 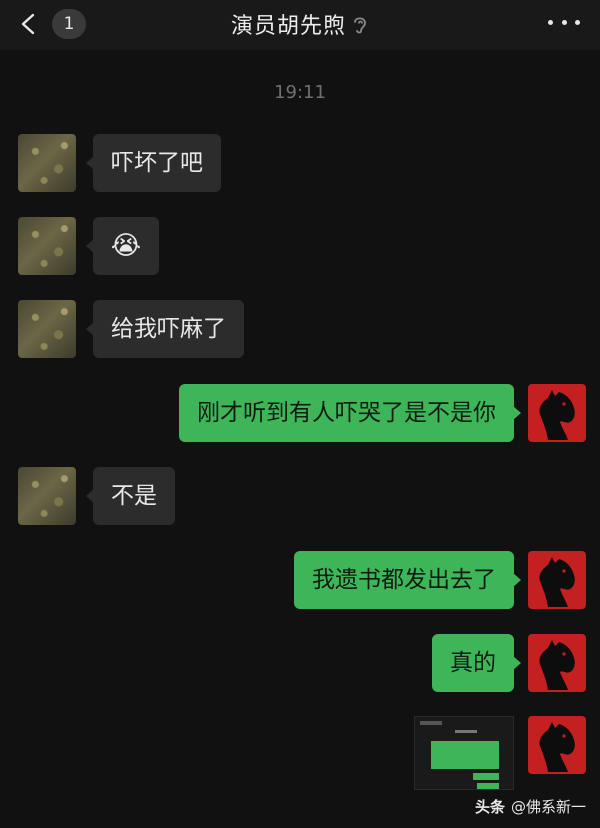 What do you see at coordinates (550, 22) in the screenshot?
I see `more-icon` at bounding box center [550, 22].